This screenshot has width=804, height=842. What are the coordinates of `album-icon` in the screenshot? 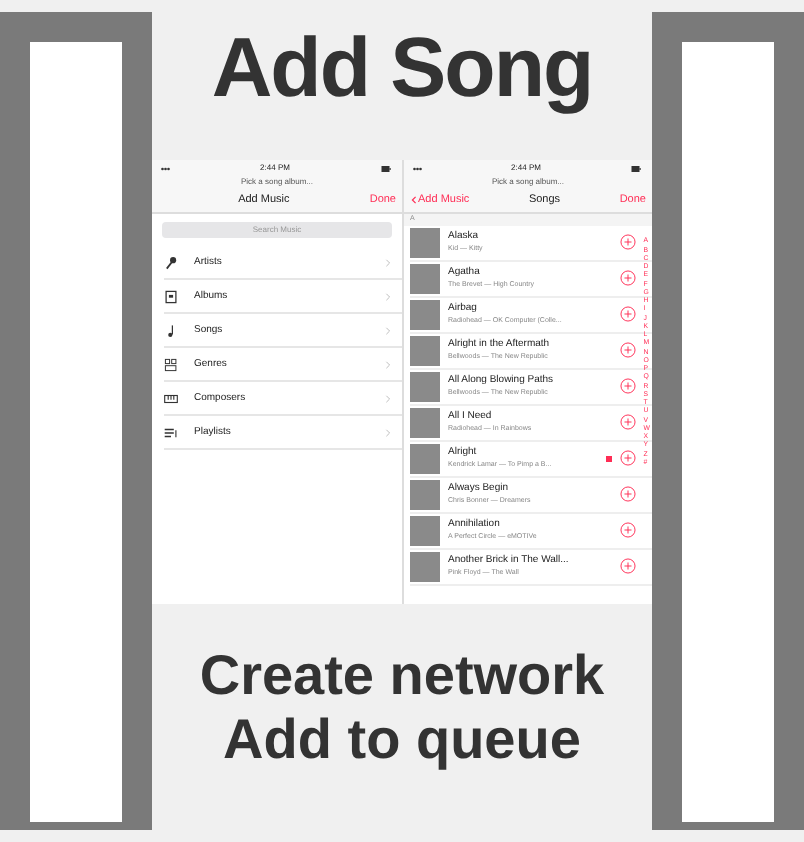 It's located at (171, 296).